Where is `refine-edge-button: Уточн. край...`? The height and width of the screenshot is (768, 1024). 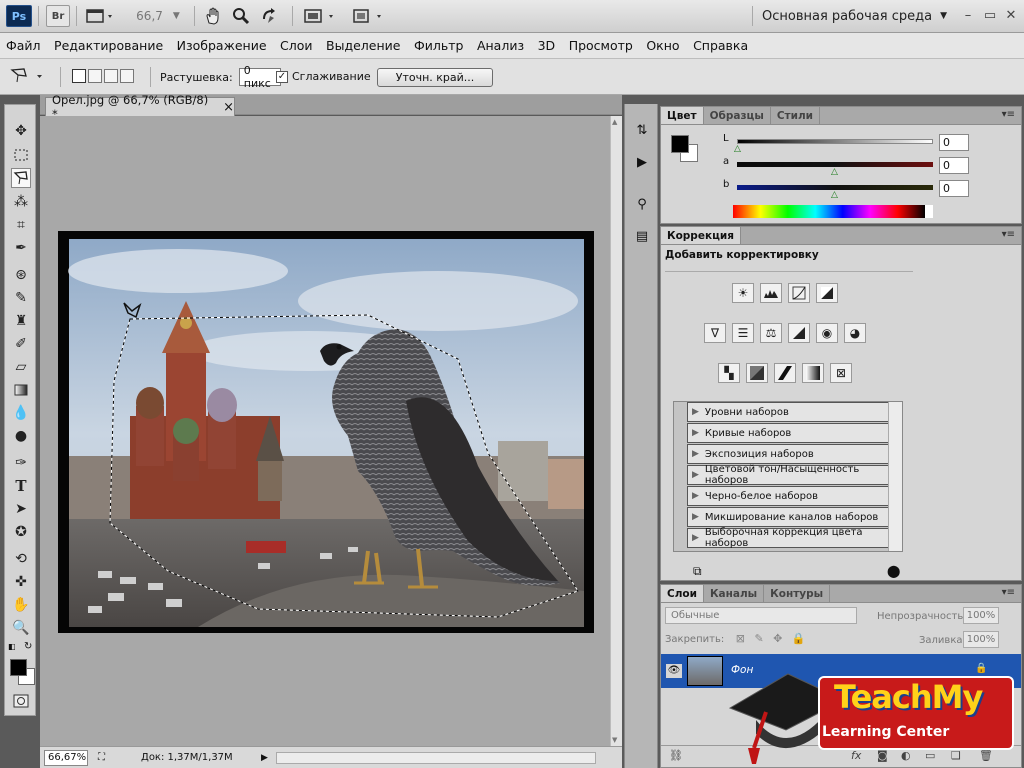 refine-edge-button: Уточн. край... is located at coordinates (435, 77).